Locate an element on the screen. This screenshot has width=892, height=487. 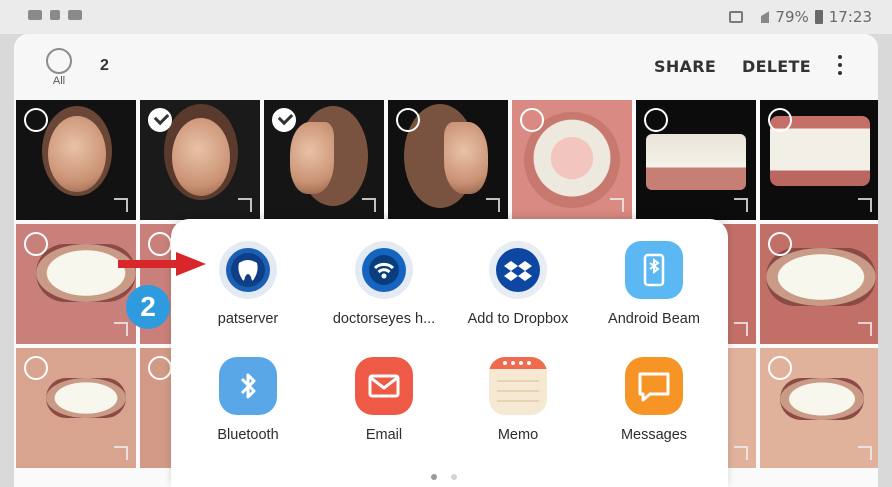
notification-icons is located at coordinates (55, 15).